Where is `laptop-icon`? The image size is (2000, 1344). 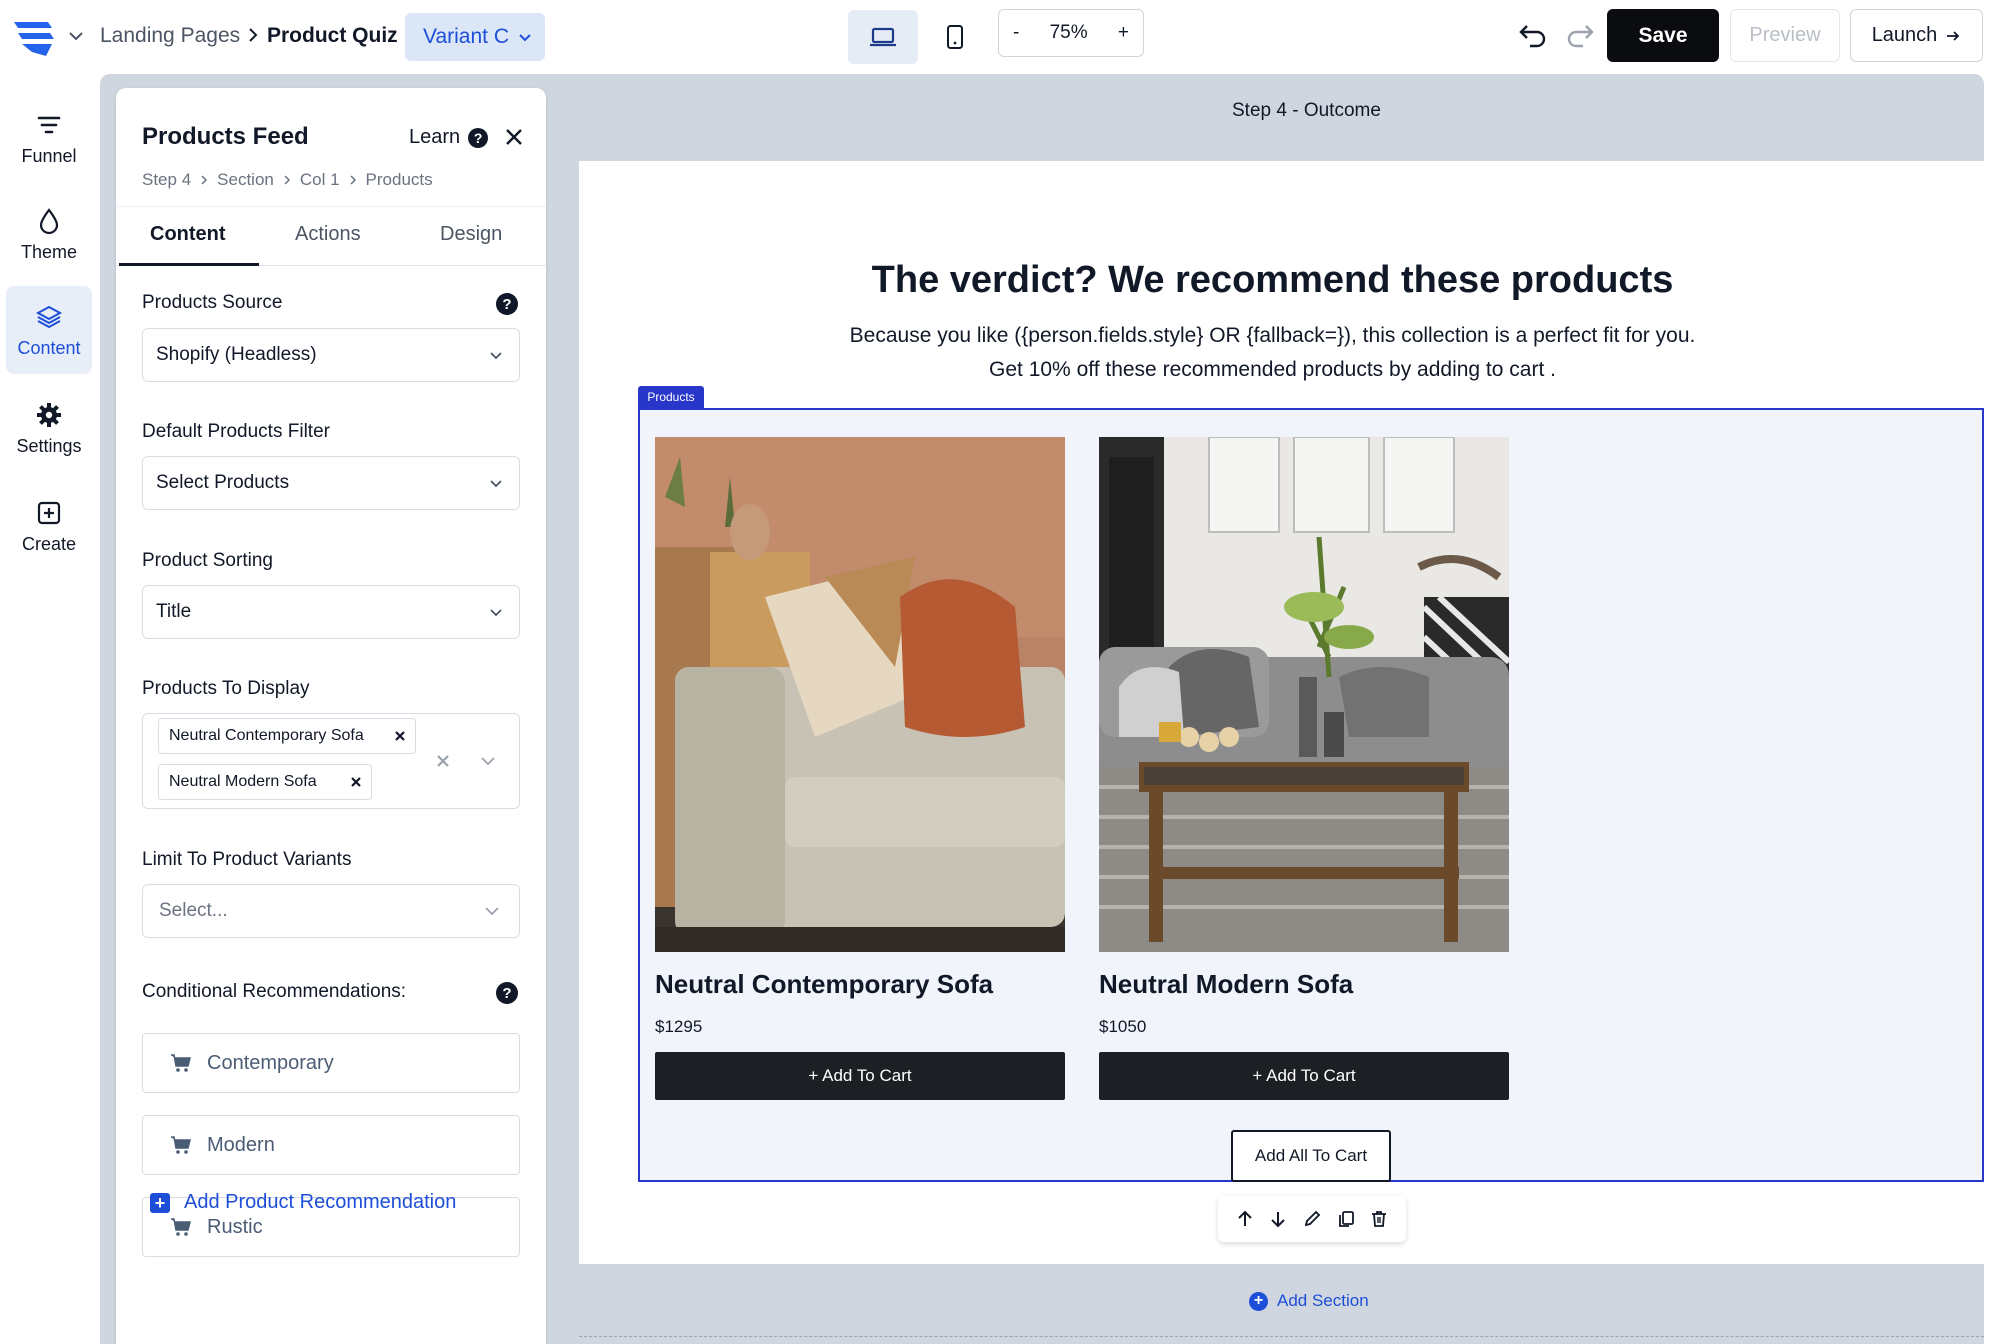 laptop-icon is located at coordinates (883, 37).